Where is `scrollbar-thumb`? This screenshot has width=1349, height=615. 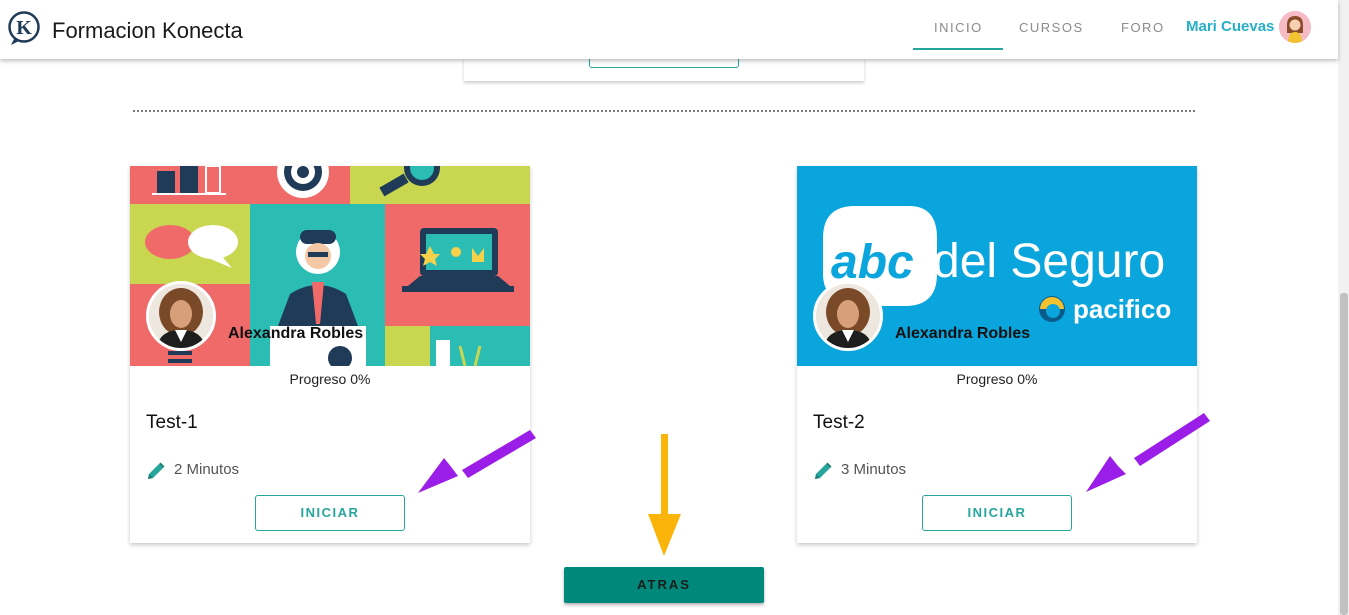 scrollbar-thumb is located at coordinates (1344, 454).